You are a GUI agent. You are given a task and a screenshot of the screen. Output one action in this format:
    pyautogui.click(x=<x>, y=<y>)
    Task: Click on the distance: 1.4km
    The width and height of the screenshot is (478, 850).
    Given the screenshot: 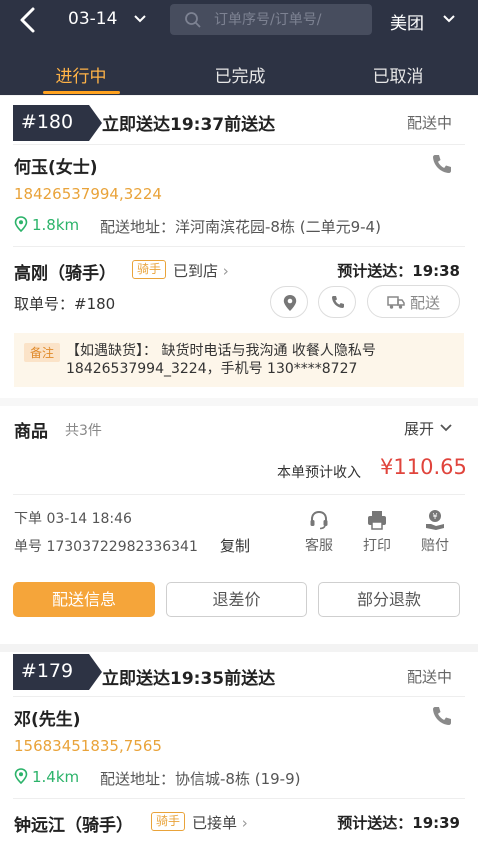 What is the action you would take?
    pyautogui.click(x=46, y=777)
    